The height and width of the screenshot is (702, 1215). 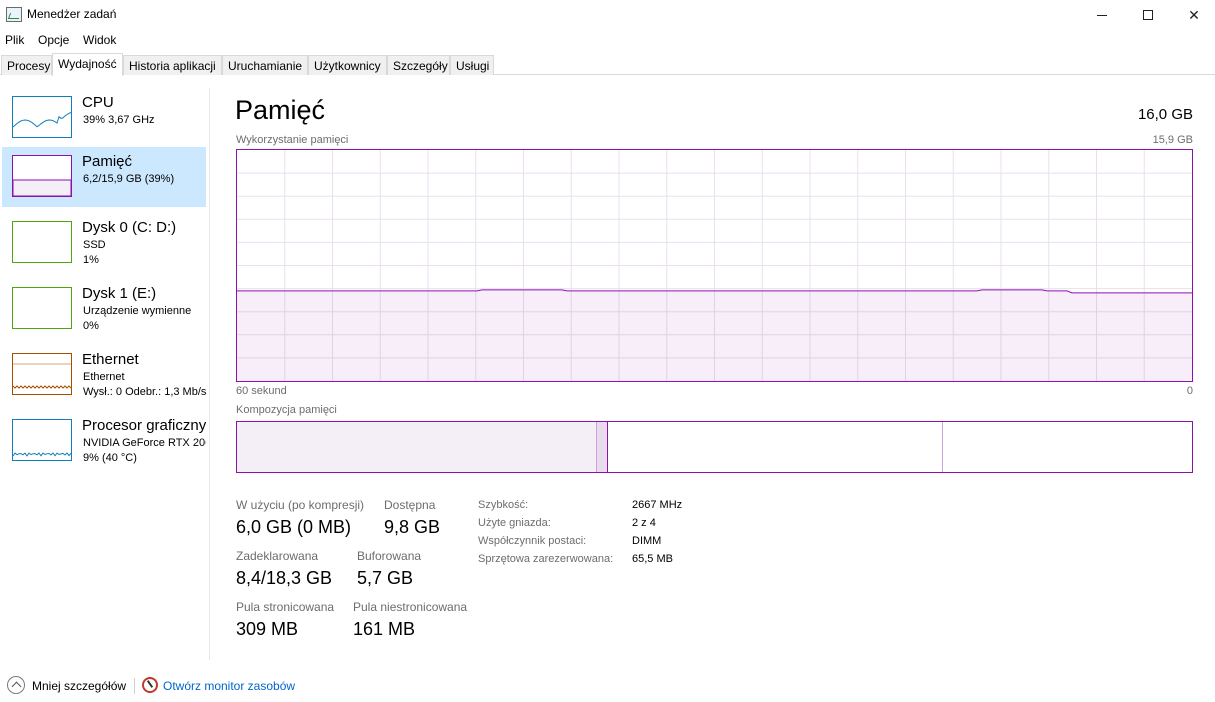 I want to click on sidebar-item-title: Dysk 0 (C: D:), so click(x=129, y=227).